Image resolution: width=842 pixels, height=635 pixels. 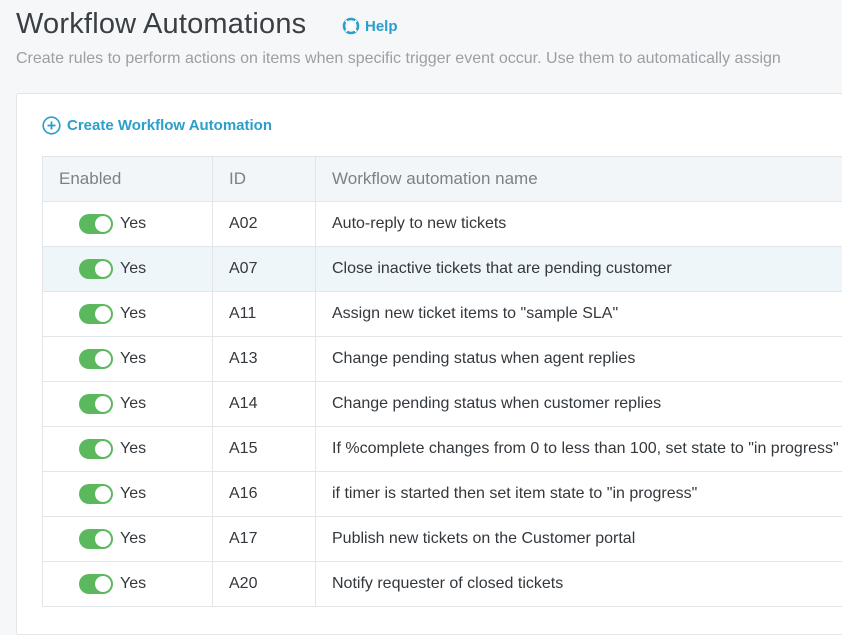 What do you see at coordinates (264, 584) in the screenshot?
I see `automation-id: A20` at bounding box center [264, 584].